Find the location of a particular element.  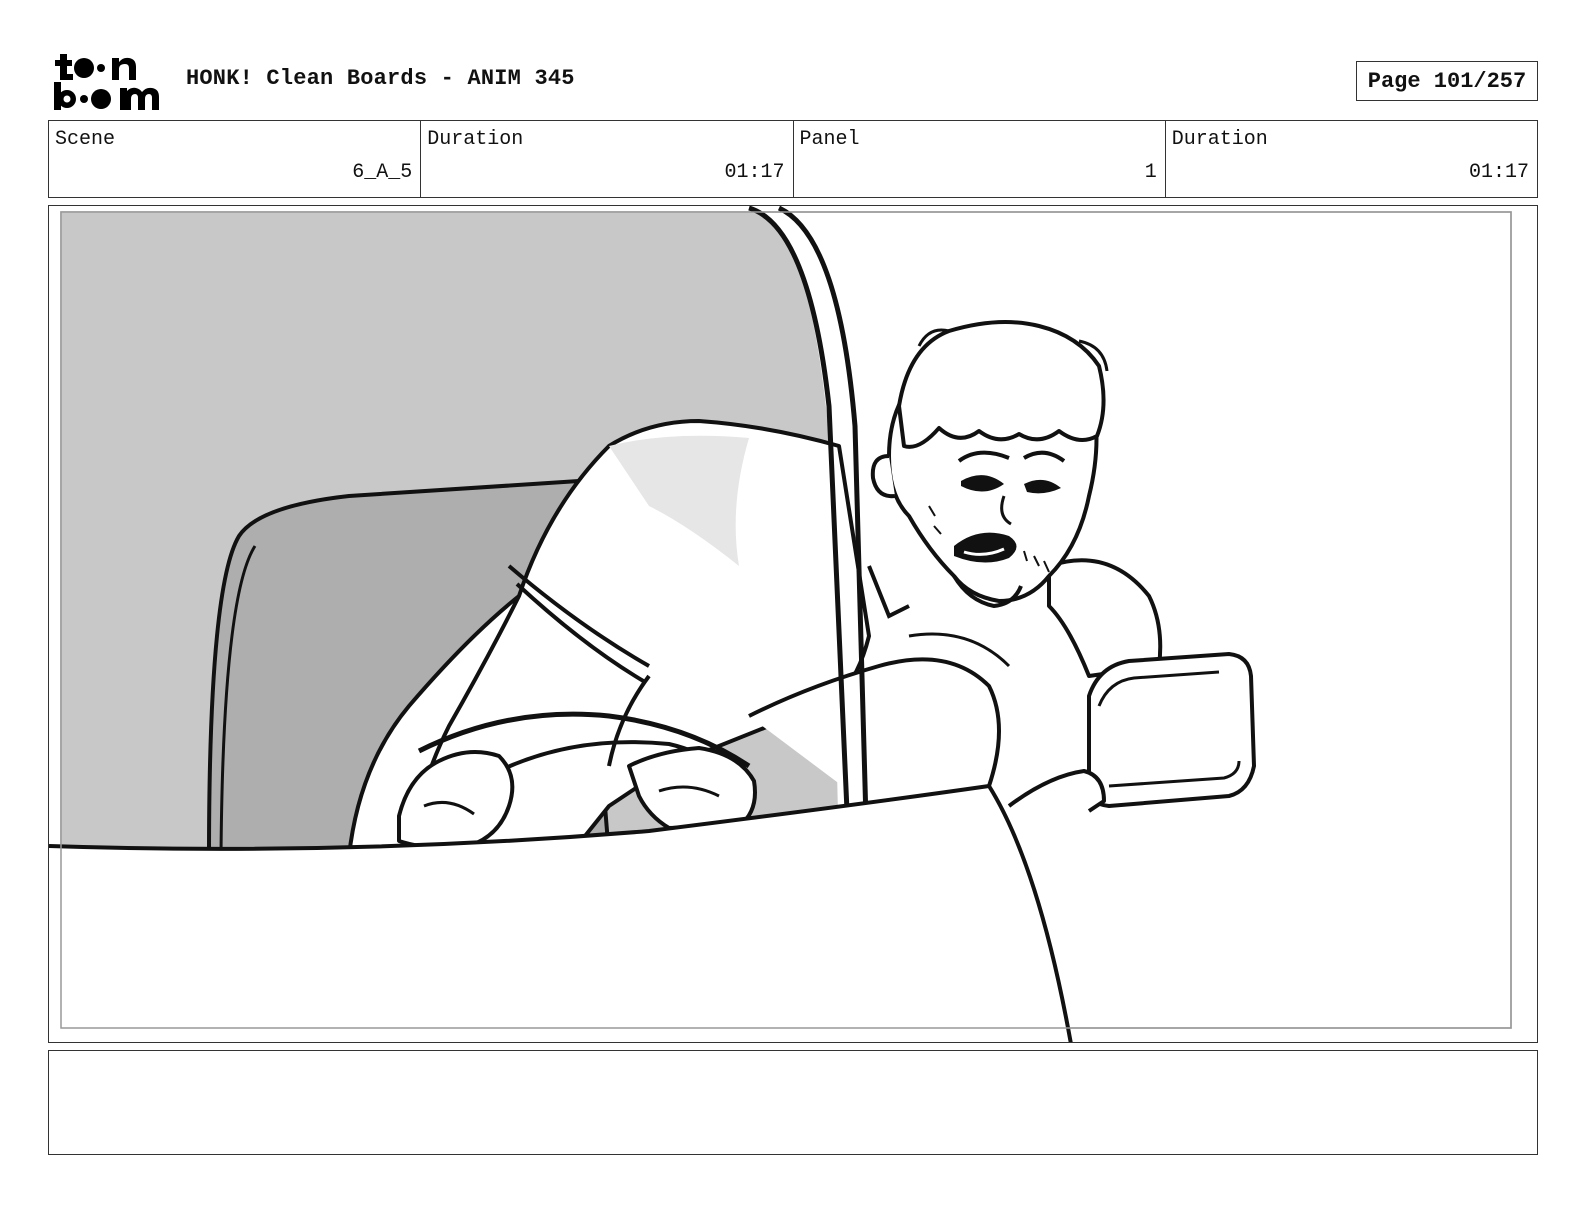

panel-notes is located at coordinates (793, 1102).